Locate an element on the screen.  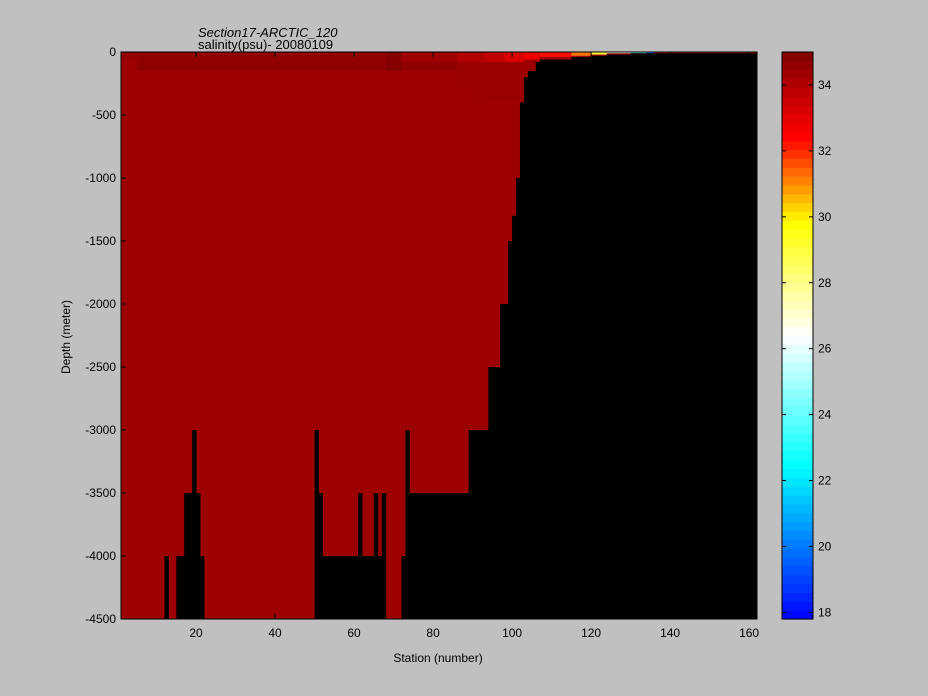
y-tick-label: 0 is located at coordinates (112, 52).